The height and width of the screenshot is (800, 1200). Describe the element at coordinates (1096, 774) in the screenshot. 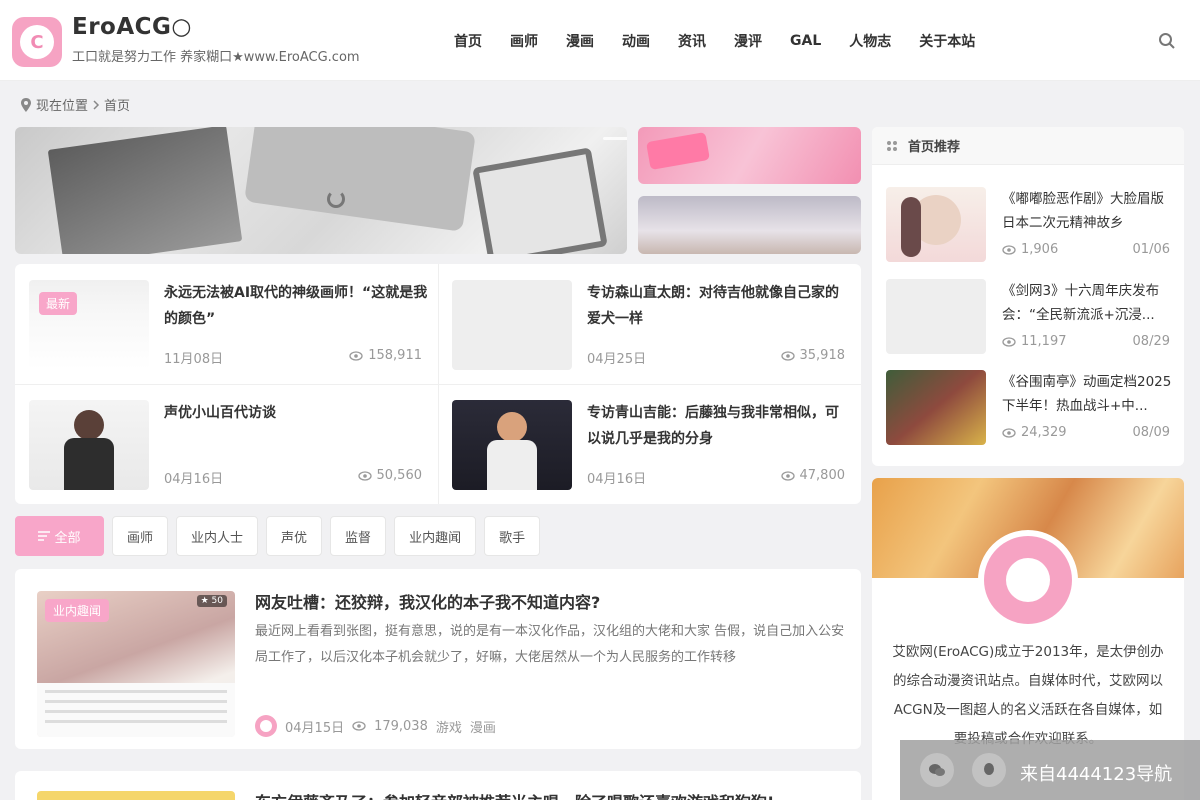

I see `float-bar-text: 来自4444123导航` at that location.